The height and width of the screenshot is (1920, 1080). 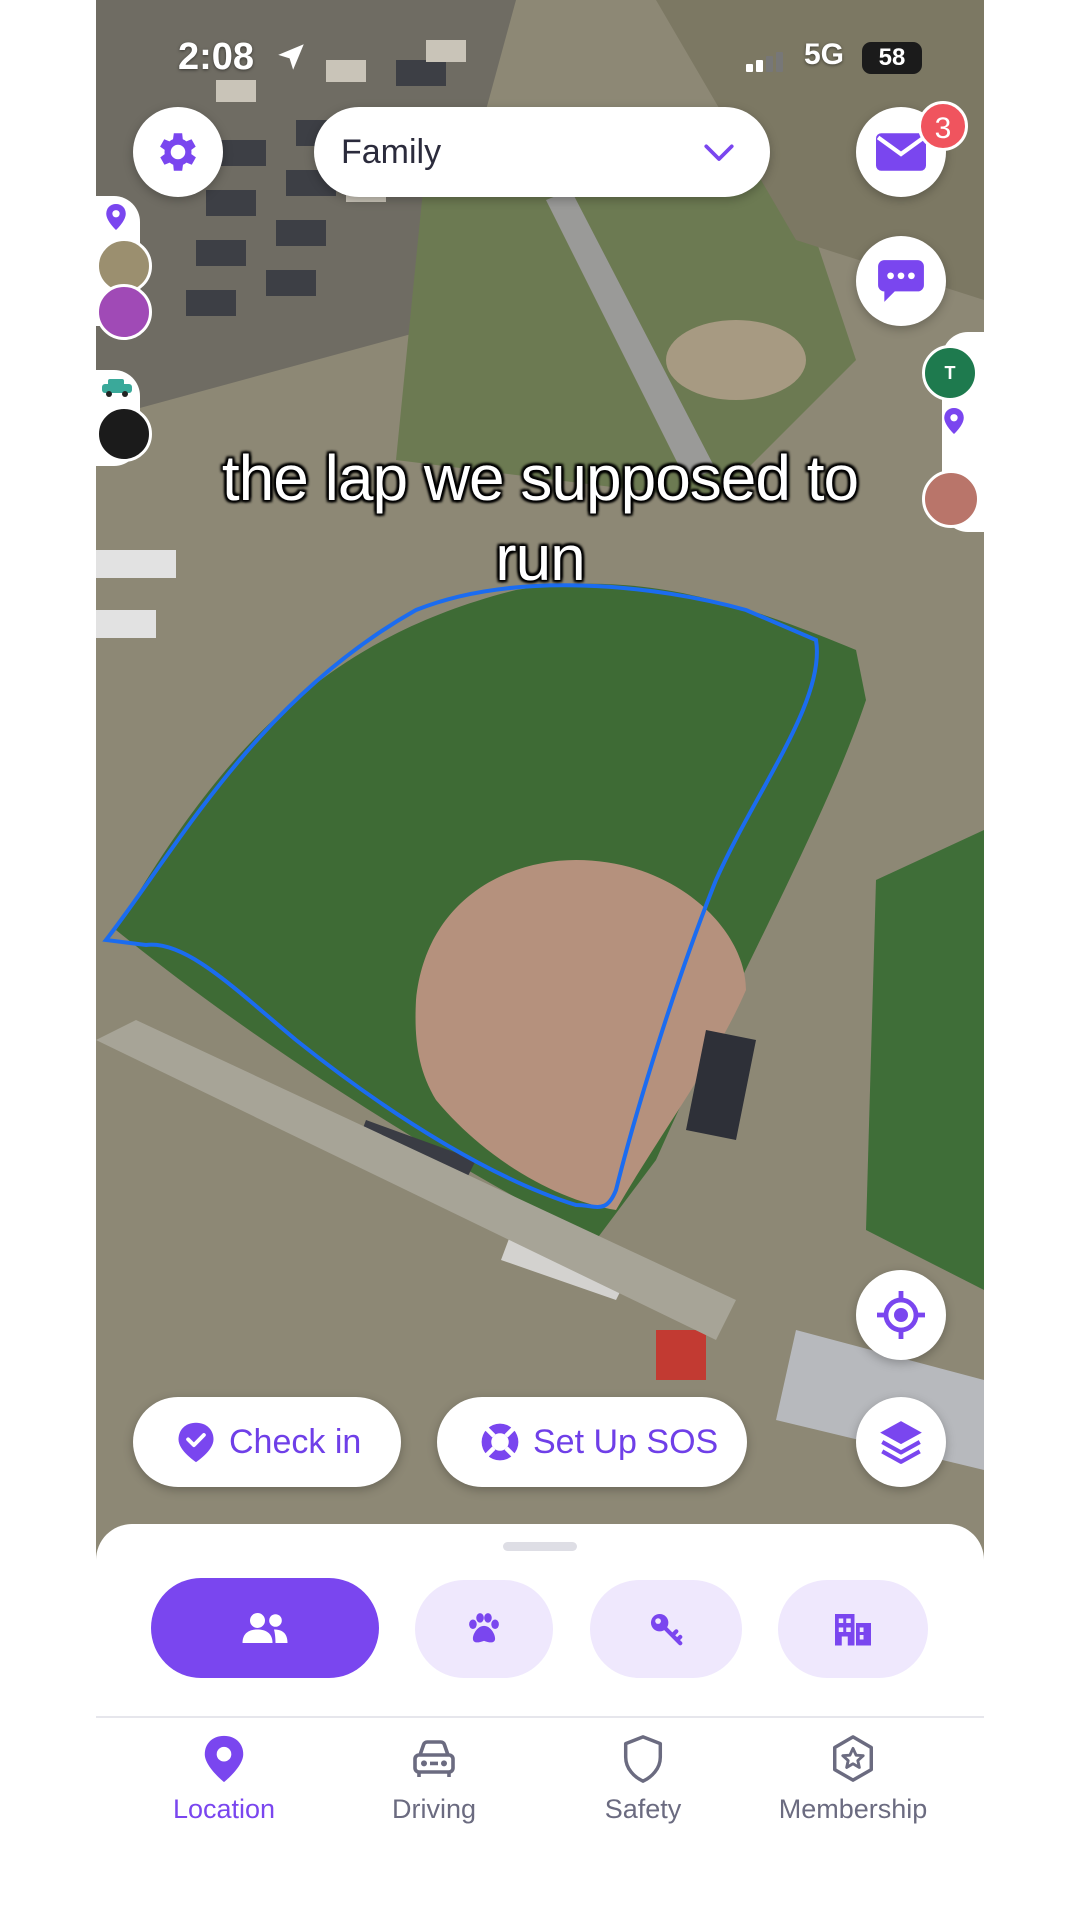 I want to click on set-up-sos-button: Set Up SOS, so click(x=592, y=1442).